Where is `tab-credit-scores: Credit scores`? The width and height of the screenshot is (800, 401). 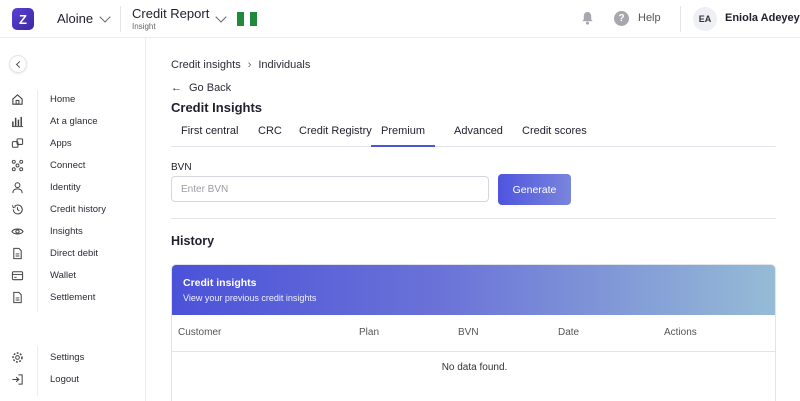 tab-credit-scores: Credit scores is located at coordinates (554, 136).